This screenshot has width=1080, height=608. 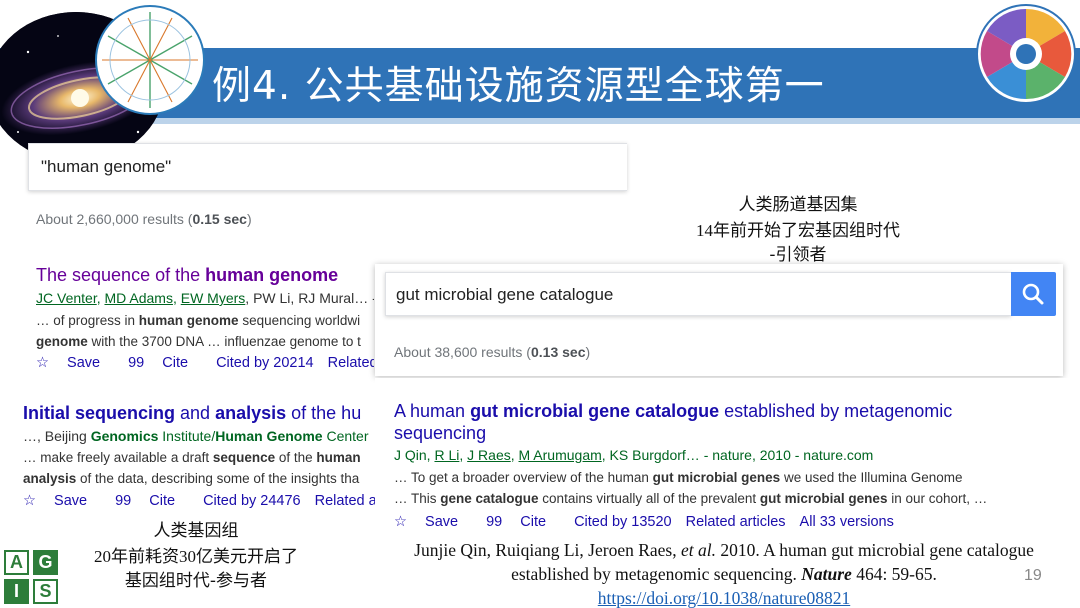 I want to click on slide-title: 例4. 公共基础设施资源型全球第一, so click(x=518, y=86).